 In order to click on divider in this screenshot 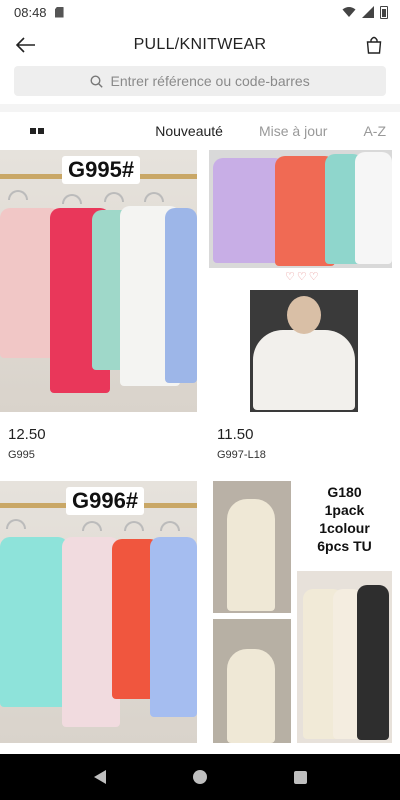, I will do `click(200, 108)`.